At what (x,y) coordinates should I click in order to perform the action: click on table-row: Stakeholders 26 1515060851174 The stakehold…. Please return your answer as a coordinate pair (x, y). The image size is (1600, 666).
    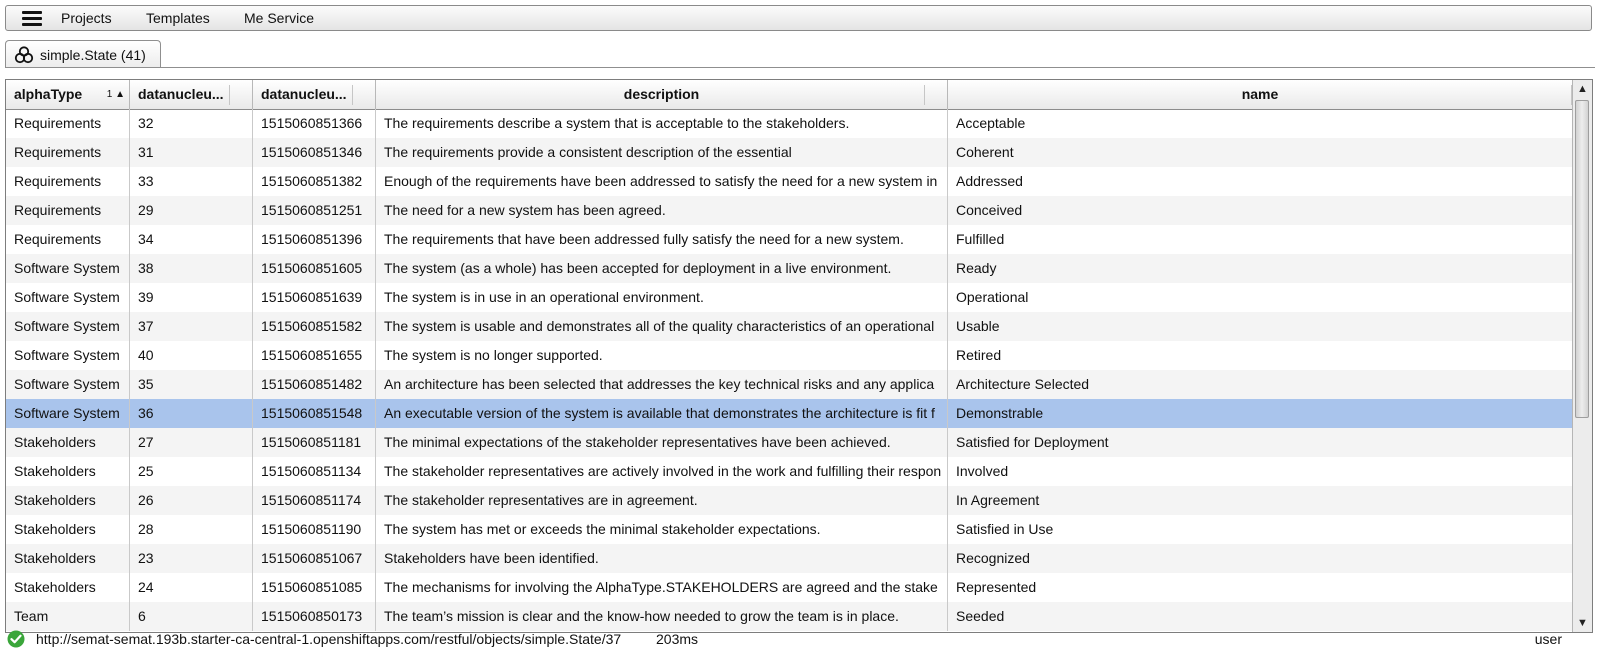
    Looking at the image, I should click on (789, 500).